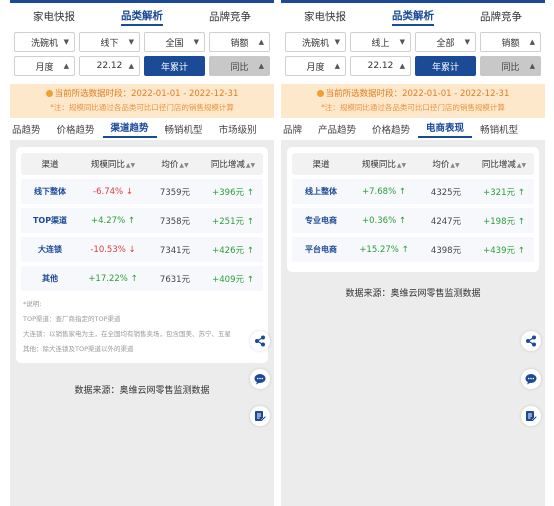  I want to click on row-delta: +439元 ↑, so click(504, 250).